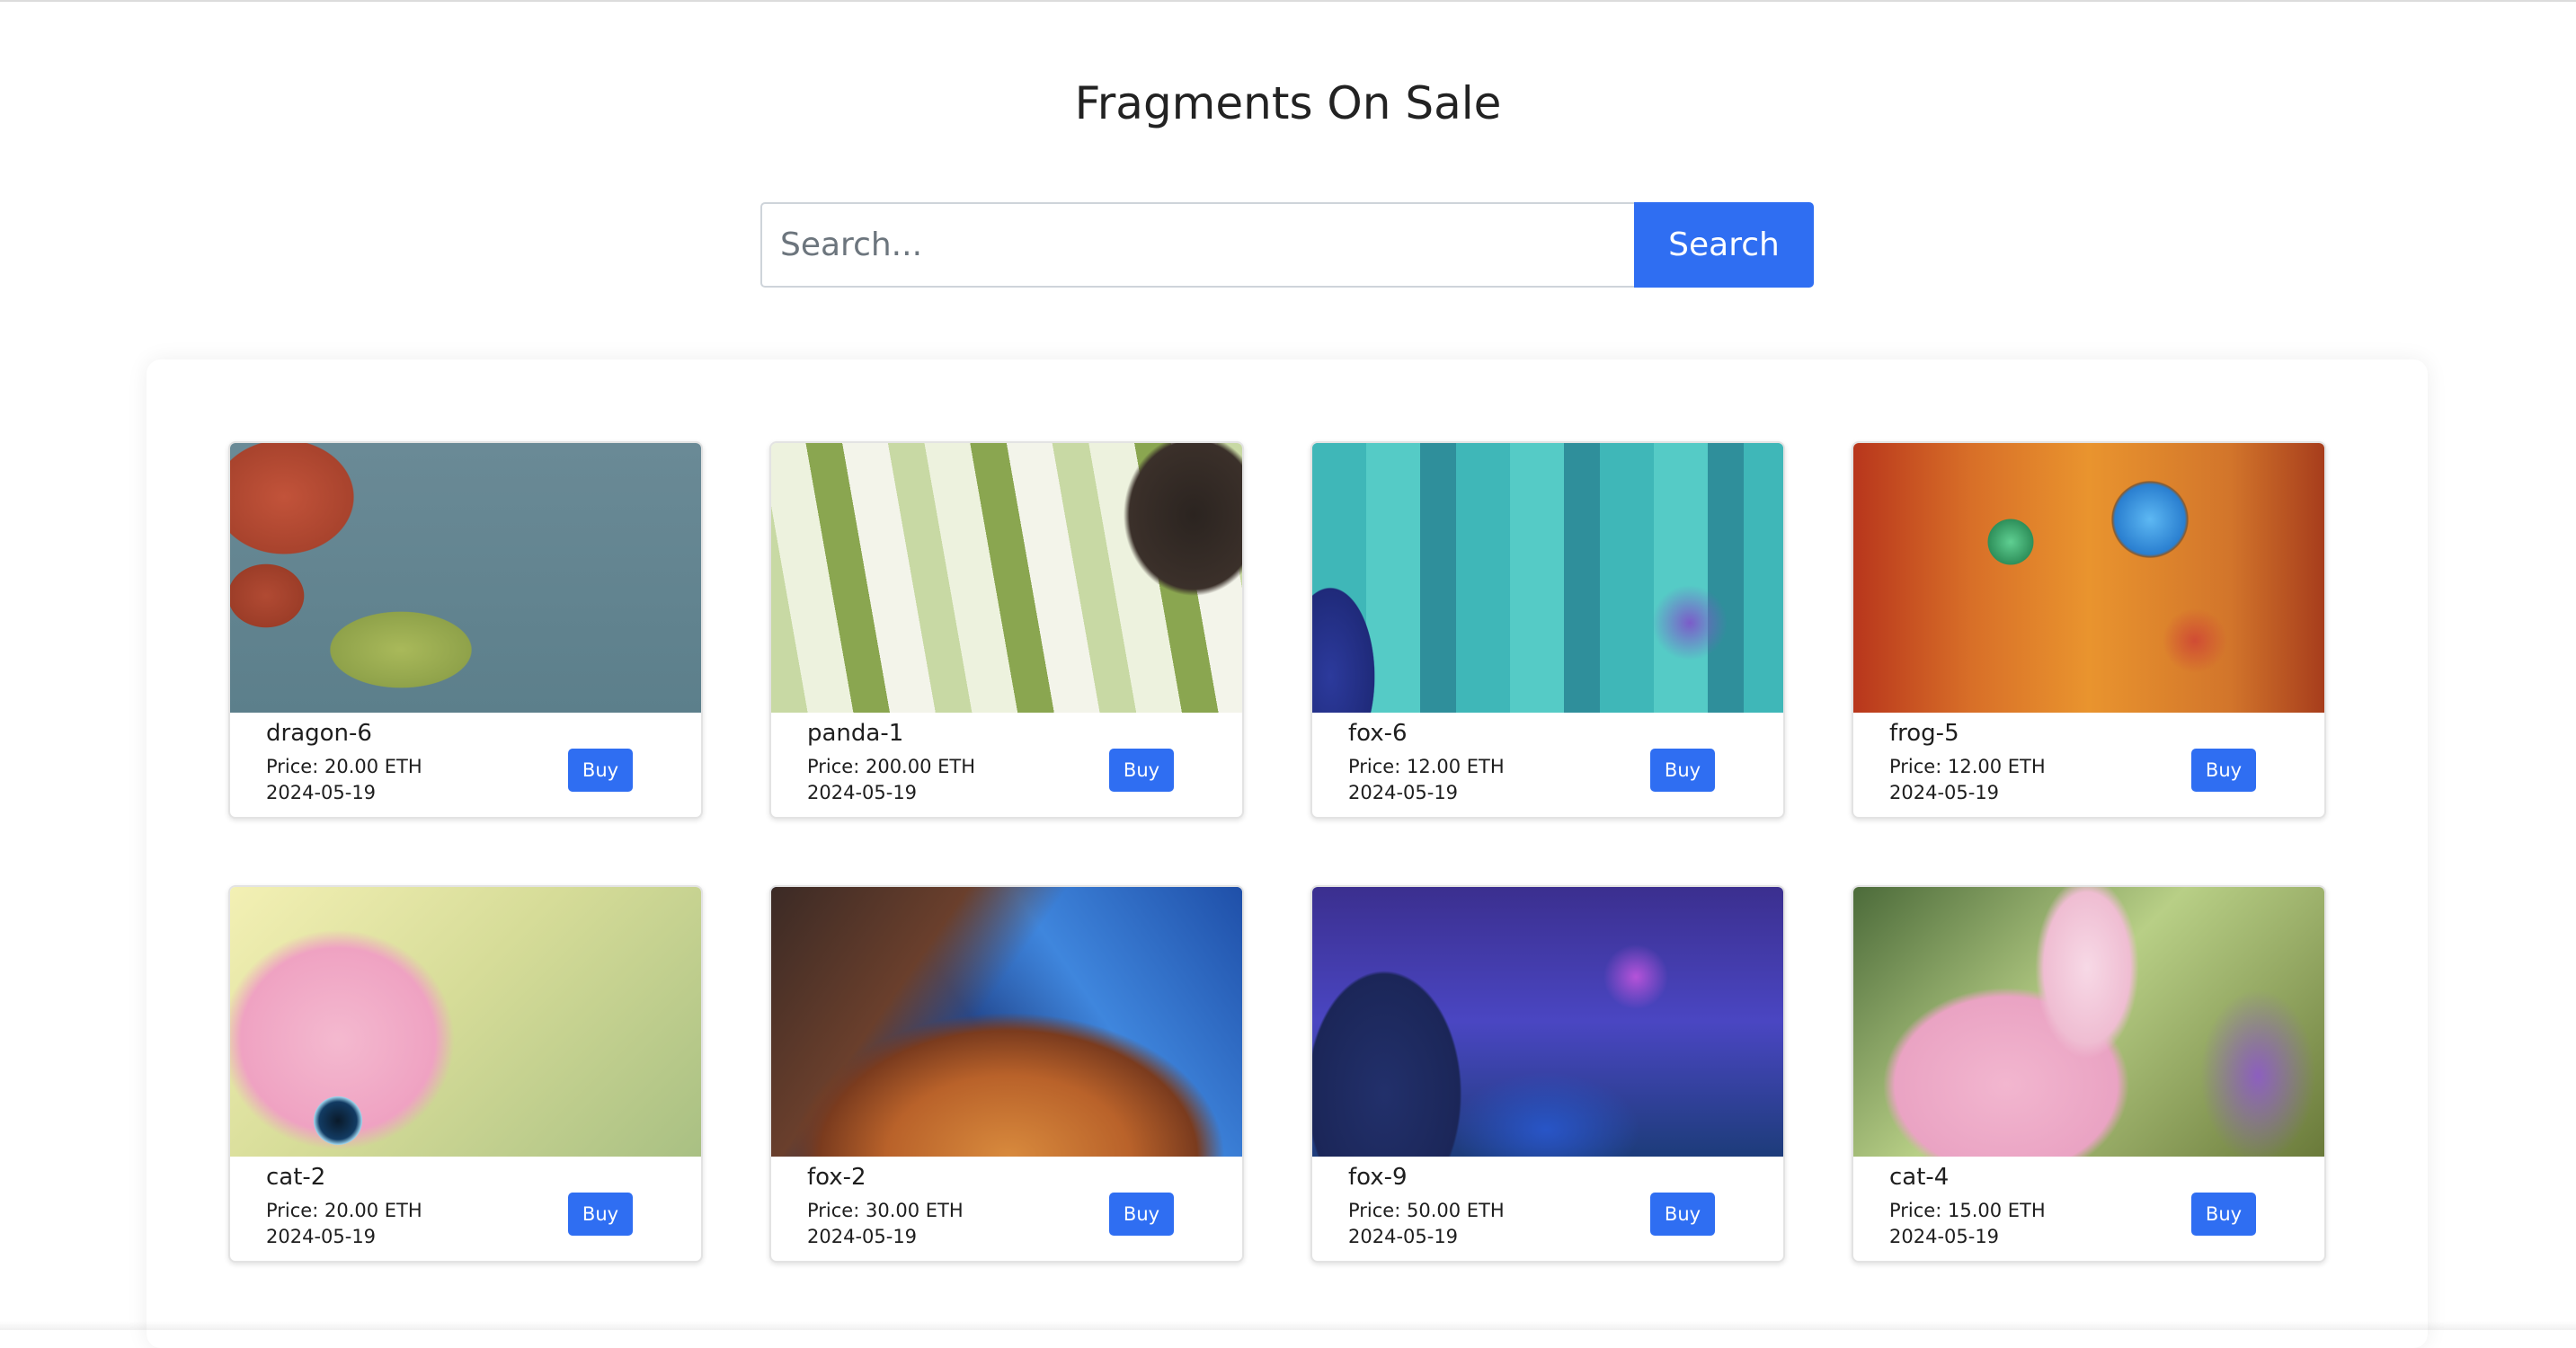 The height and width of the screenshot is (1348, 2576). What do you see at coordinates (1197, 245) in the screenshot?
I see `search-input` at bounding box center [1197, 245].